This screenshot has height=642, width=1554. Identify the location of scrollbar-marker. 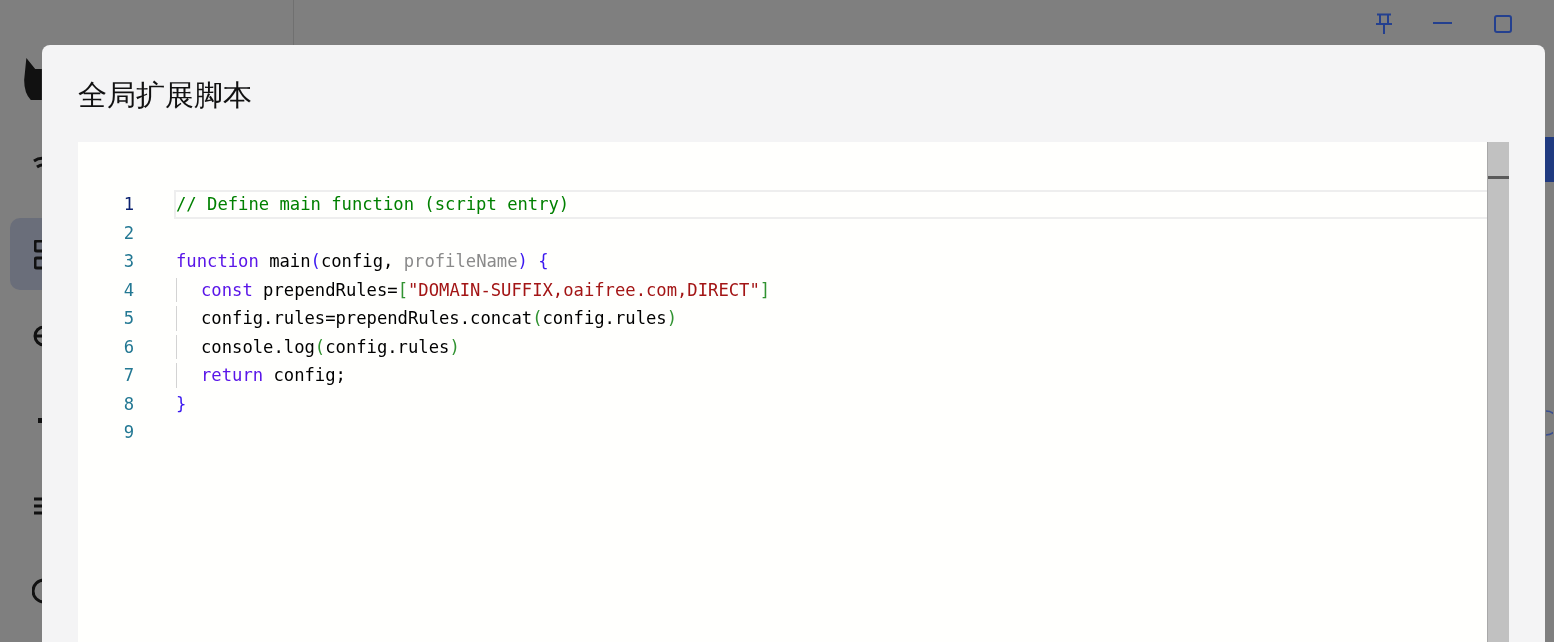
(1498, 177).